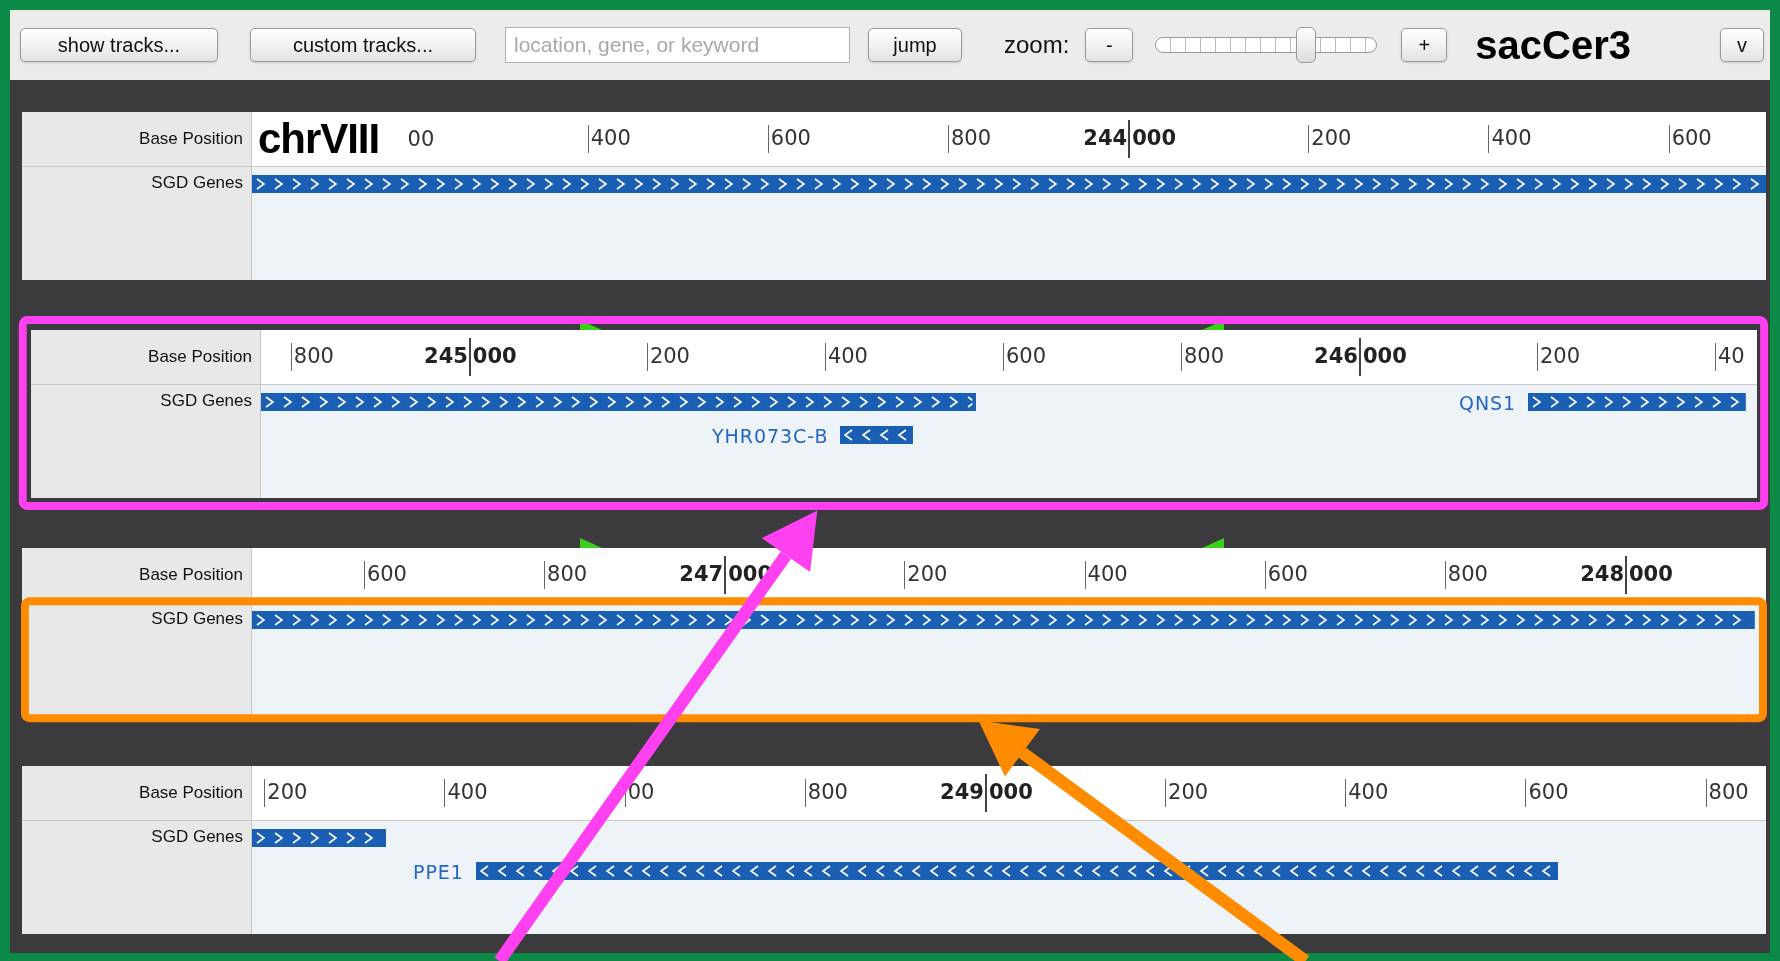 This screenshot has height=961, width=1780. Describe the element at coordinates (770, 436) in the screenshot. I see `gene-label: YHR073C-B` at that location.